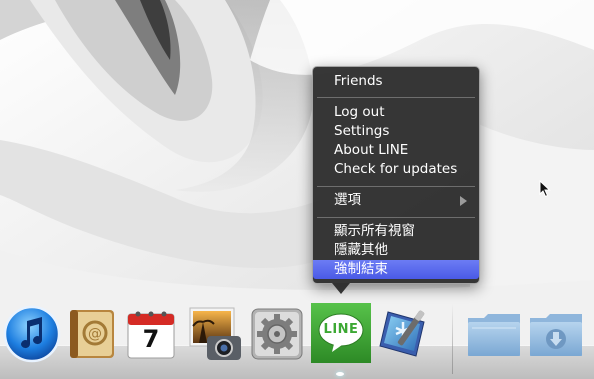 The height and width of the screenshot is (379, 594). What do you see at coordinates (396, 81) in the screenshot?
I see `menu-item-friends: Friends` at bounding box center [396, 81].